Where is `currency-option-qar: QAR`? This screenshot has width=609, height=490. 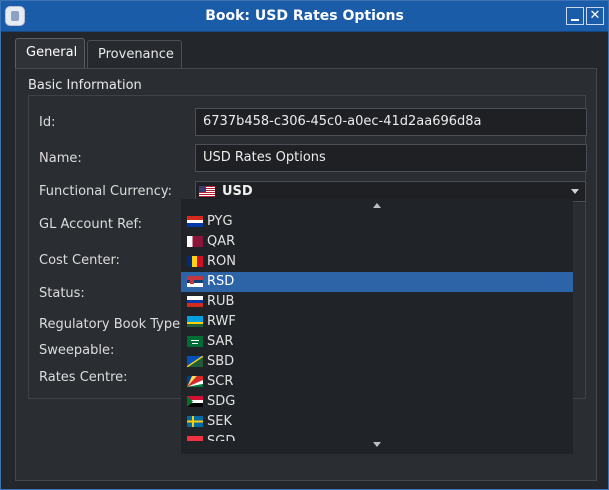
currency-option-qar: QAR is located at coordinates (377, 242).